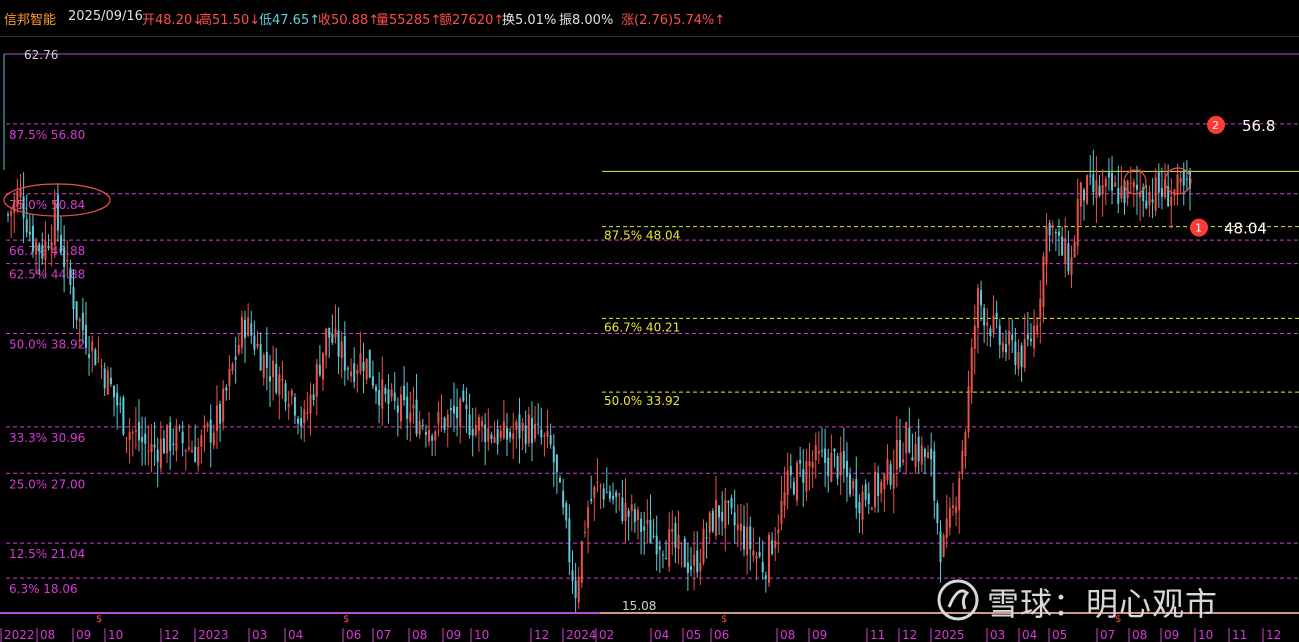  What do you see at coordinates (19, 635) in the screenshot?
I see `x-tick-label: 2022` at bounding box center [19, 635].